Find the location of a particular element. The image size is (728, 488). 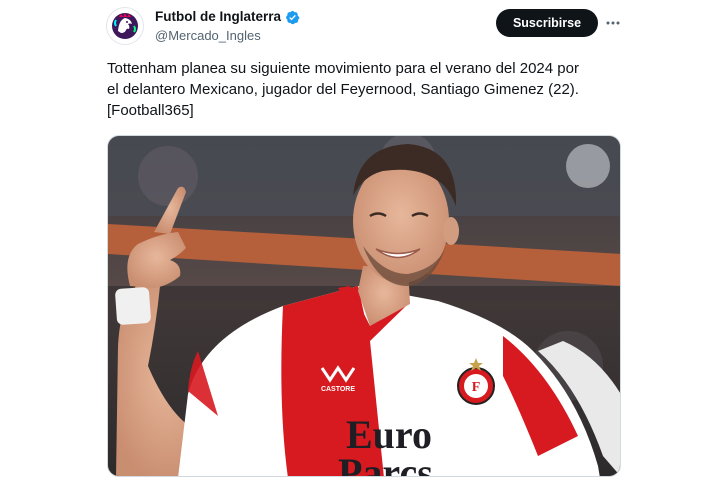

name-row: Futbol de Inglaterra is located at coordinates (227, 17).